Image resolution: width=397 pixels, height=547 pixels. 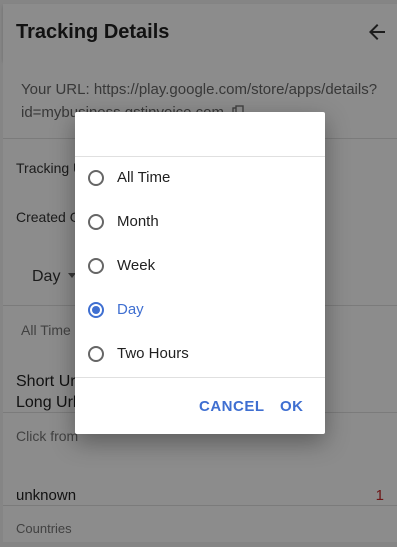 I want to click on option-day: Day, so click(x=200, y=310).